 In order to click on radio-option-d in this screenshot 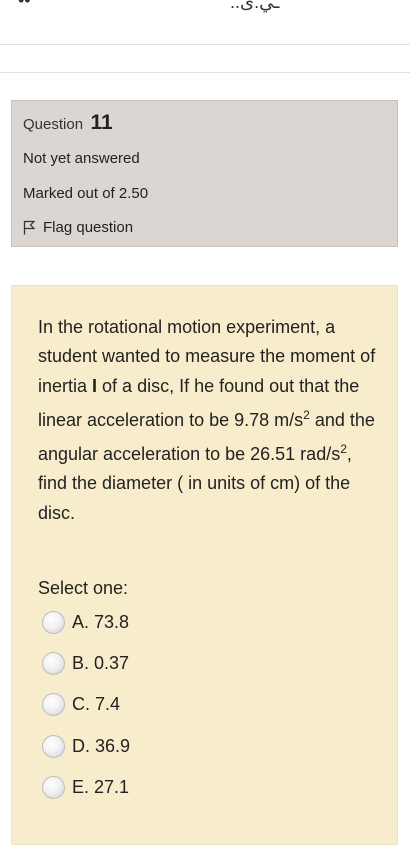, I will do `click(53, 746)`.